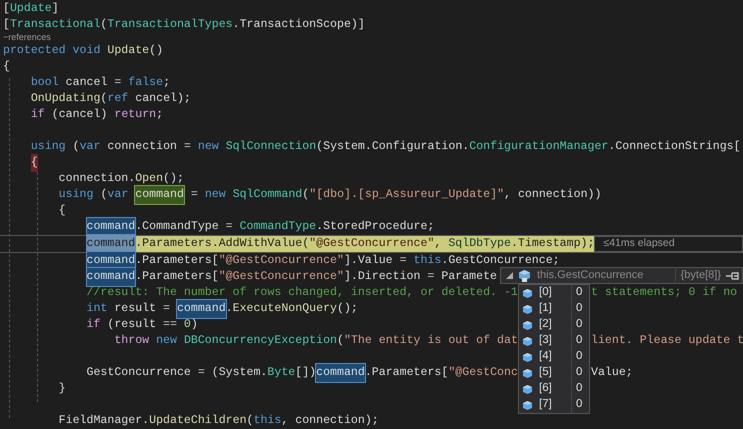 Image resolution: width=743 pixels, height=429 pixels. Describe the element at coordinates (664, 293) in the screenshot. I see `code-comment: t statements; 0 if no` at that location.